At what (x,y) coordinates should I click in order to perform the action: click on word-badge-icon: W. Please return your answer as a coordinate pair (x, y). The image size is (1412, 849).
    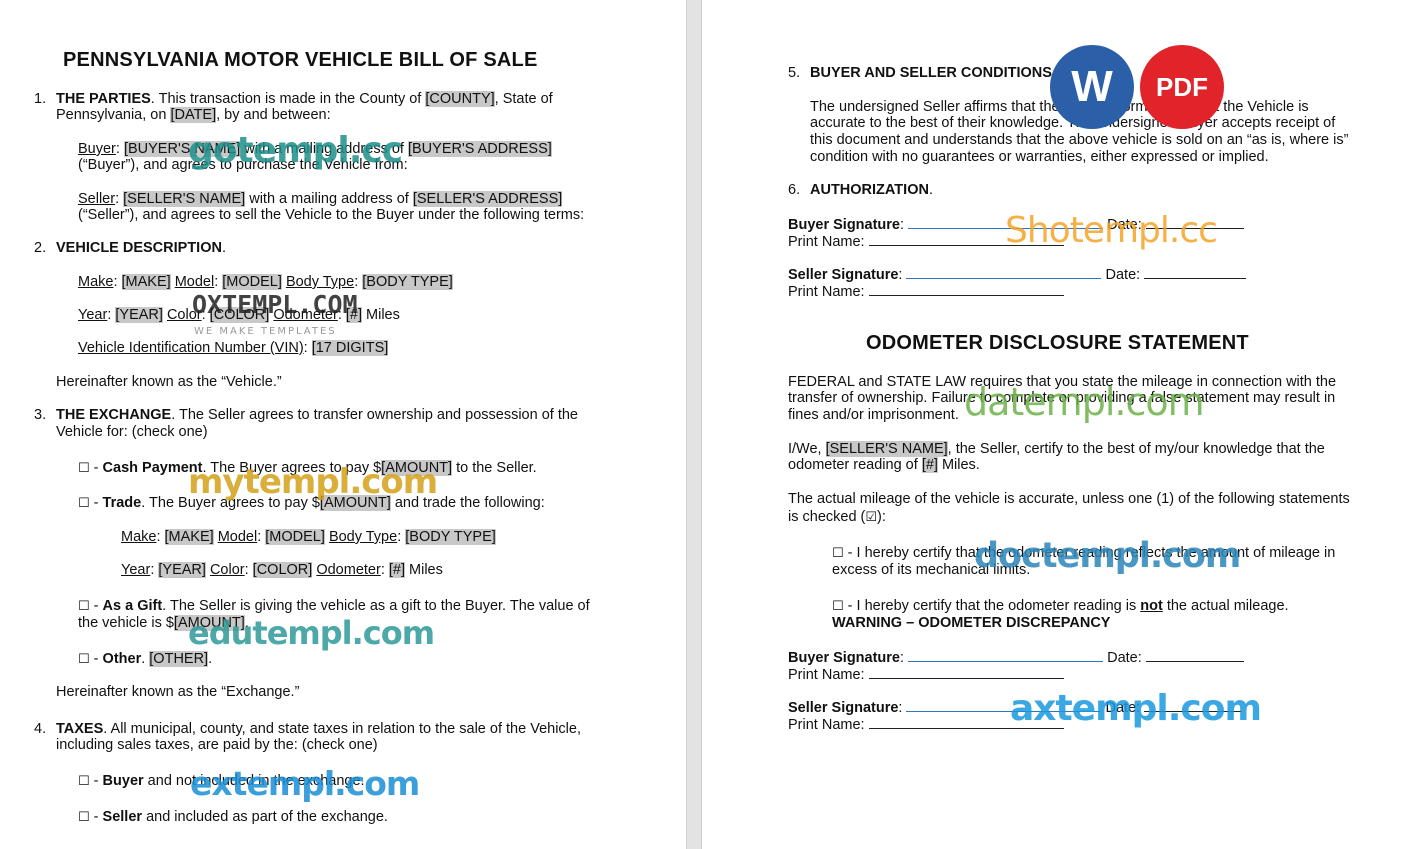
    Looking at the image, I should click on (1092, 87).